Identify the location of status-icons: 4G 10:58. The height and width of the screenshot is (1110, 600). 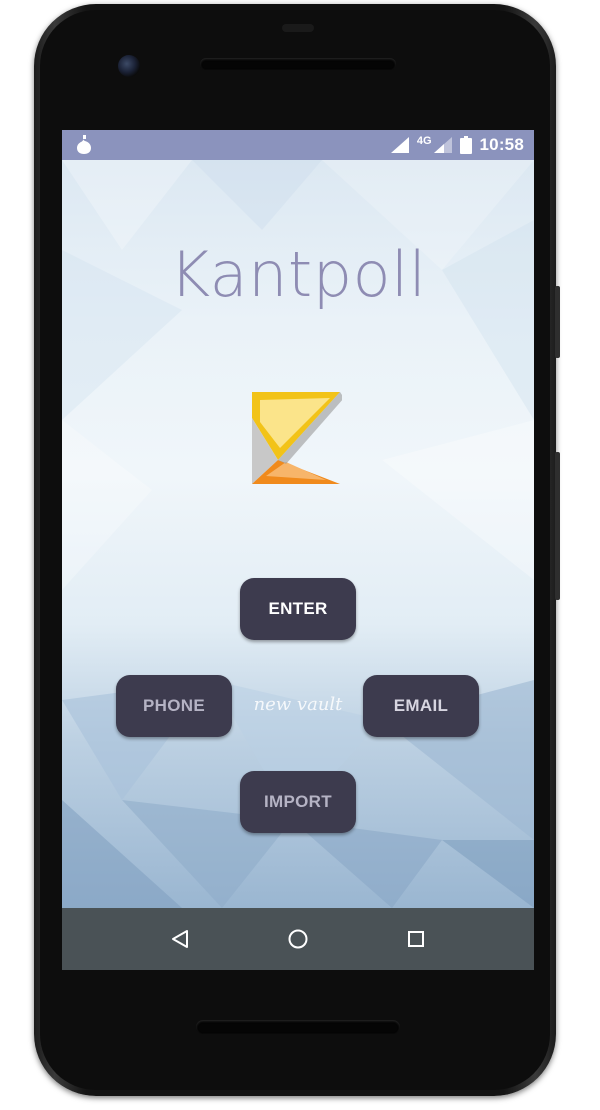
(457, 145).